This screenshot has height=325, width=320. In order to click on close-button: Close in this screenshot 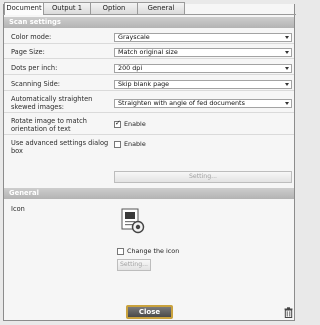, I will do `click(149, 312)`.